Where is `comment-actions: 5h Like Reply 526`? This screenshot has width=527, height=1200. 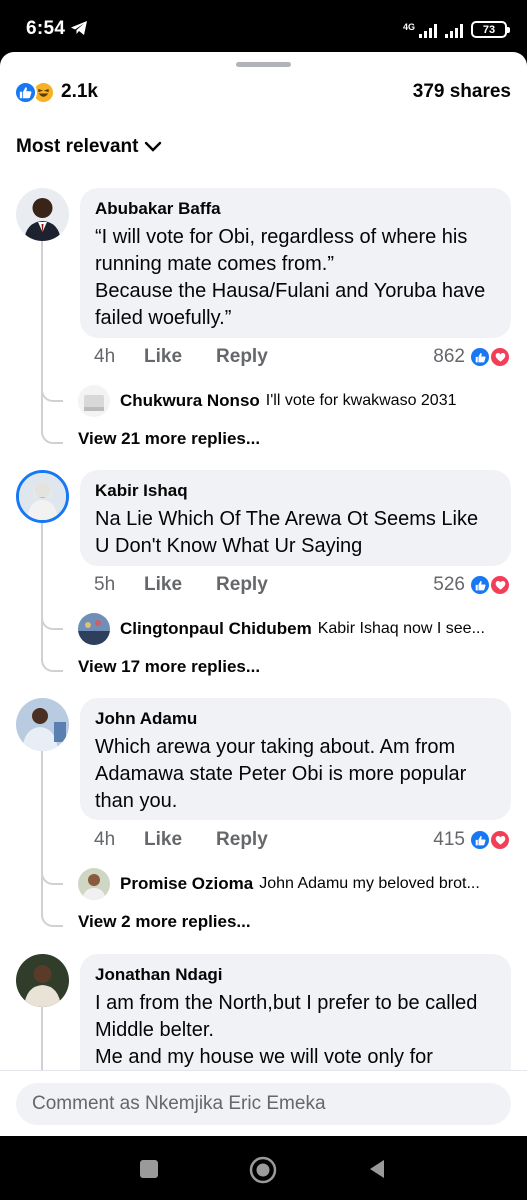
comment-actions: 5h Like Reply 526 is located at coordinates (302, 585).